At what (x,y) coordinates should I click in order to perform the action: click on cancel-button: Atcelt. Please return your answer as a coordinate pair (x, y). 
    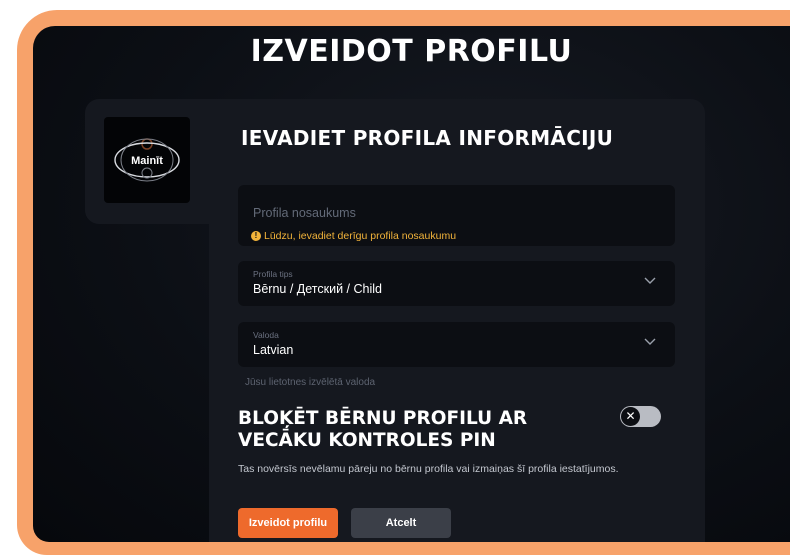
    Looking at the image, I should click on (401, 523).